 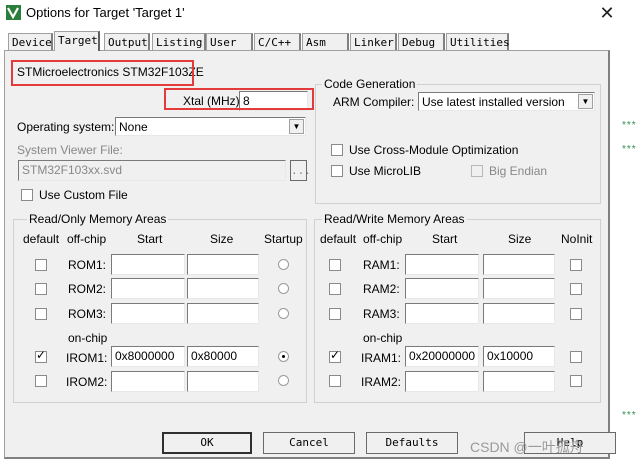 I want to click on ok-button: OK, so click(x=207, y=443).